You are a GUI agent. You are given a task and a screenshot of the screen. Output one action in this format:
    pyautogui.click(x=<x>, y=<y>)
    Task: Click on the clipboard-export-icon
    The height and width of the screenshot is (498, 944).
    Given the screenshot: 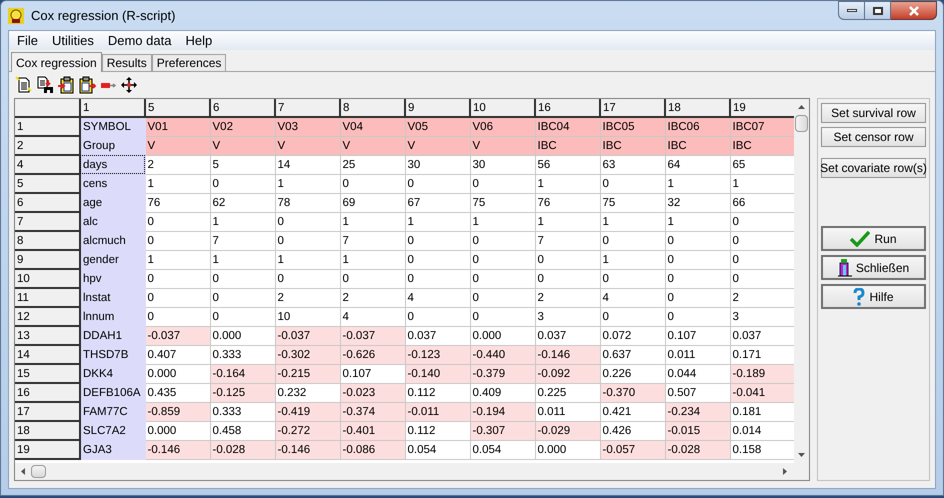 What is the action you would take?
    pyautogui.click(x=87, y=85)
    